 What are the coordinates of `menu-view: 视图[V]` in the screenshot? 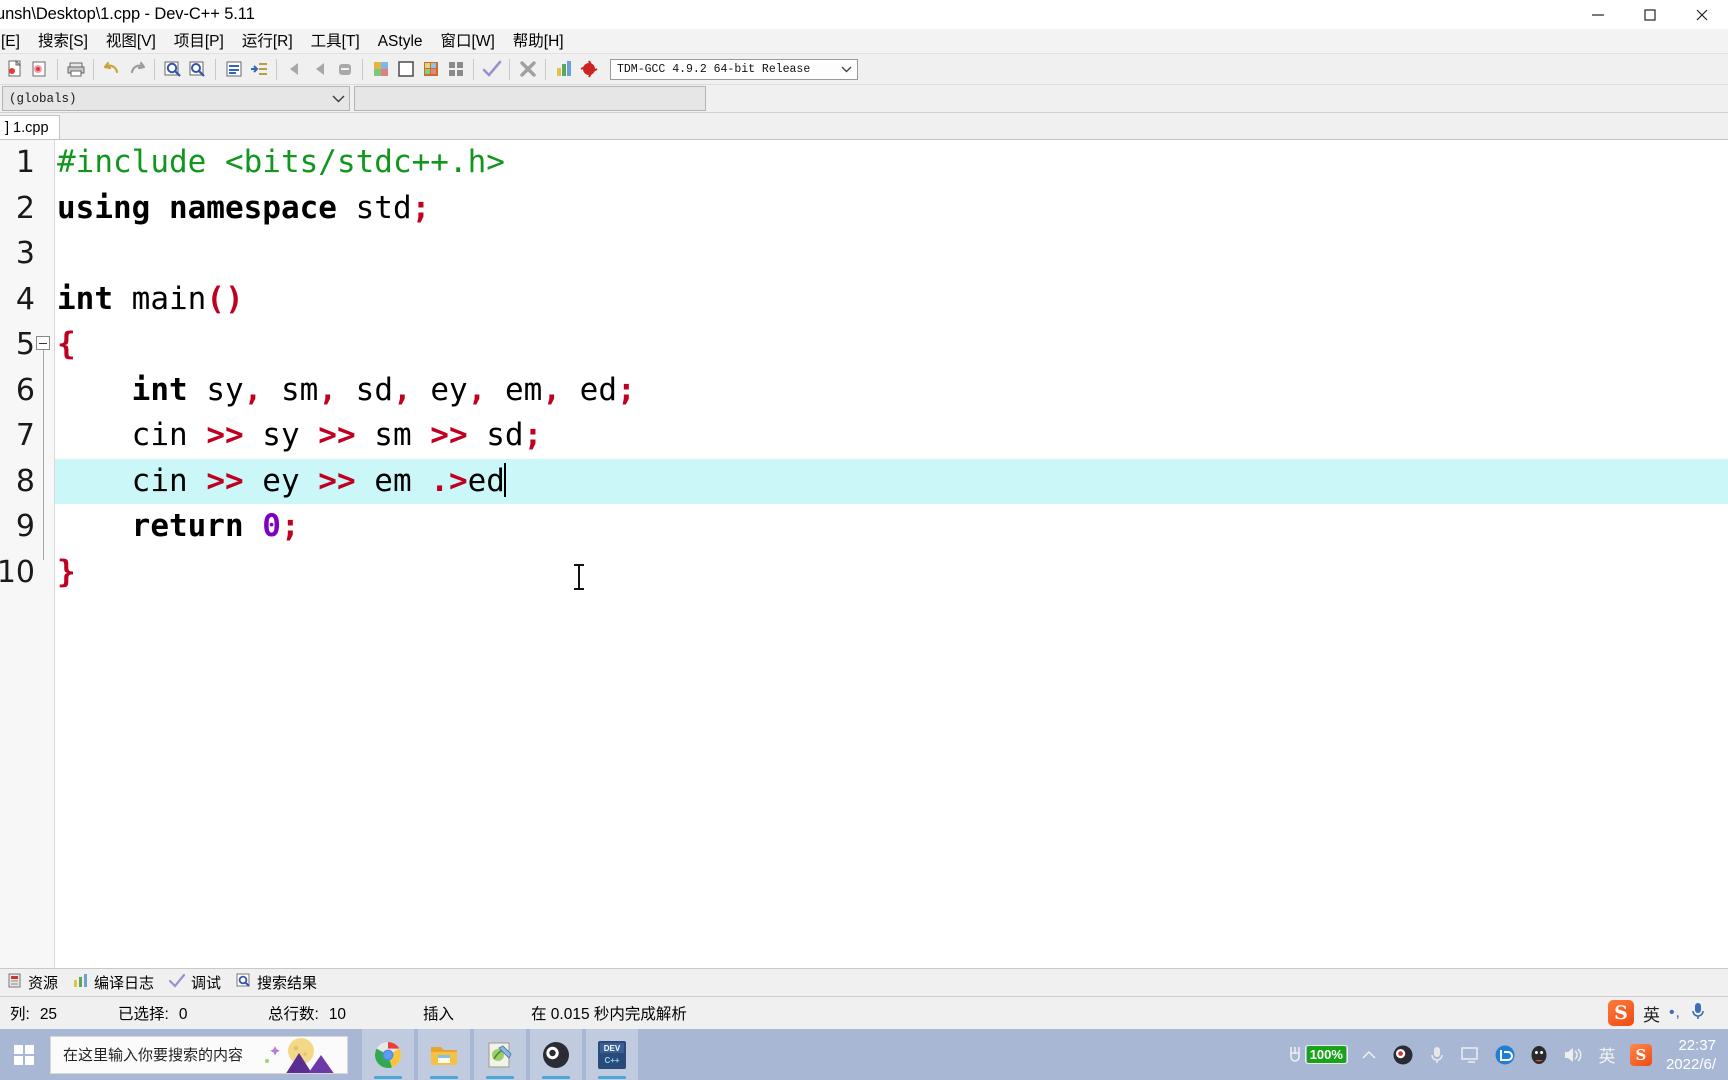 It's located at (131, 41).